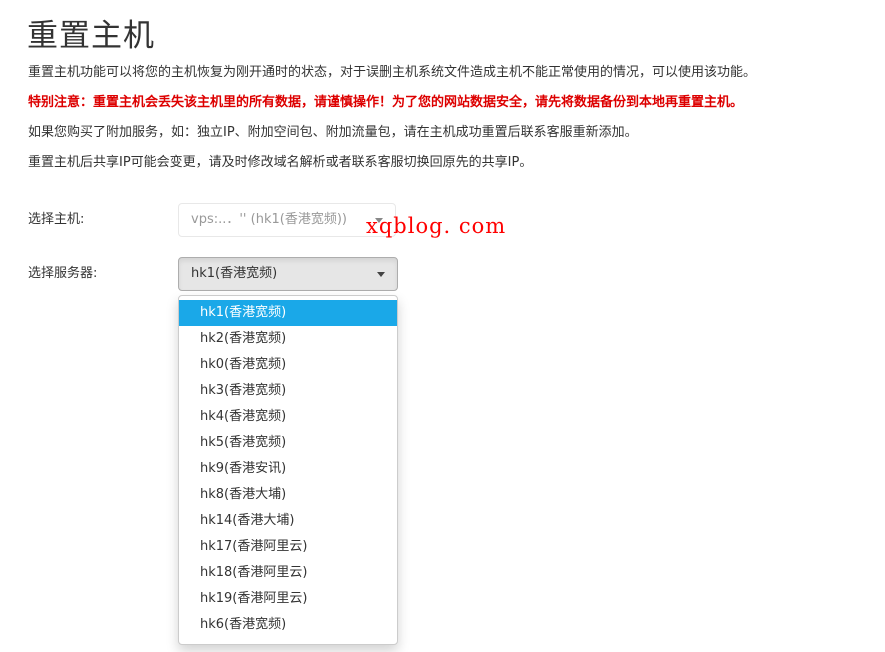 The height and width of the screenshot is (652, 885). I want to click on server-select: hk1(香港宽频), so click(288, 274).